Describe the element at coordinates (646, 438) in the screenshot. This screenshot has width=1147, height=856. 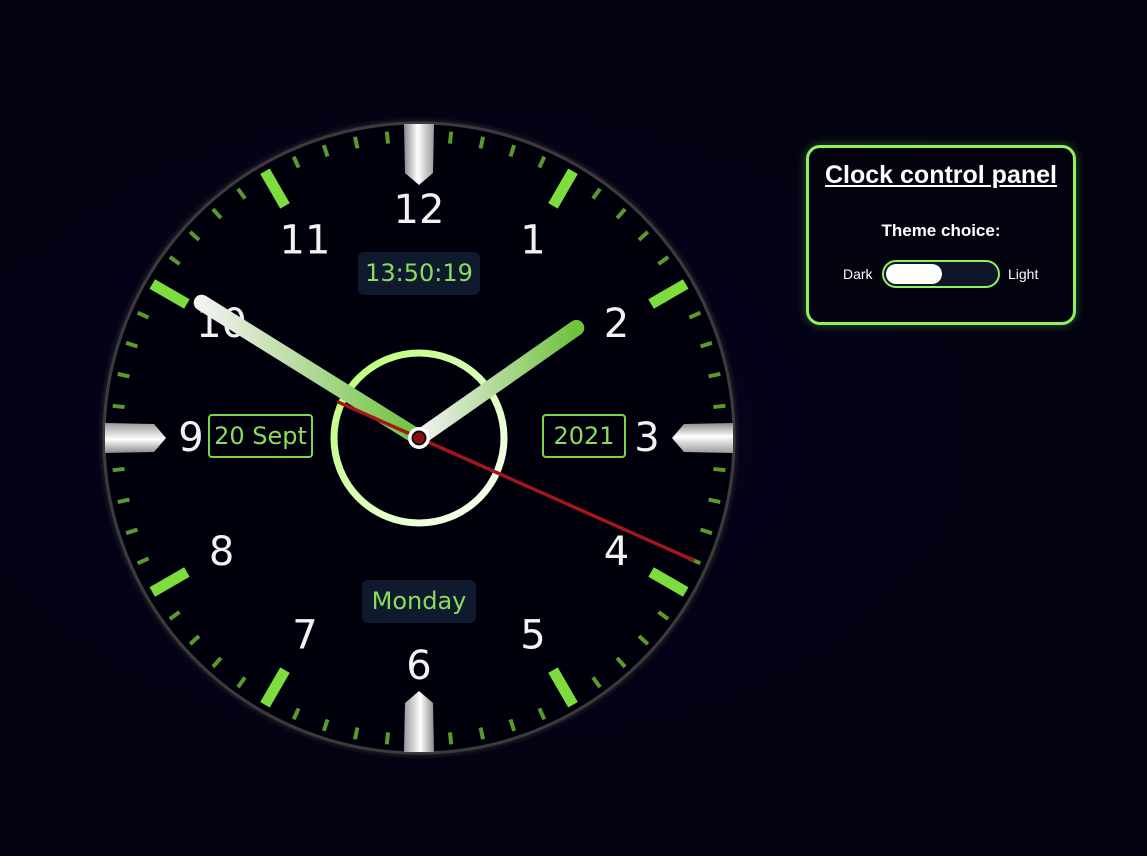
I see `numeral-3: 3` at that location.